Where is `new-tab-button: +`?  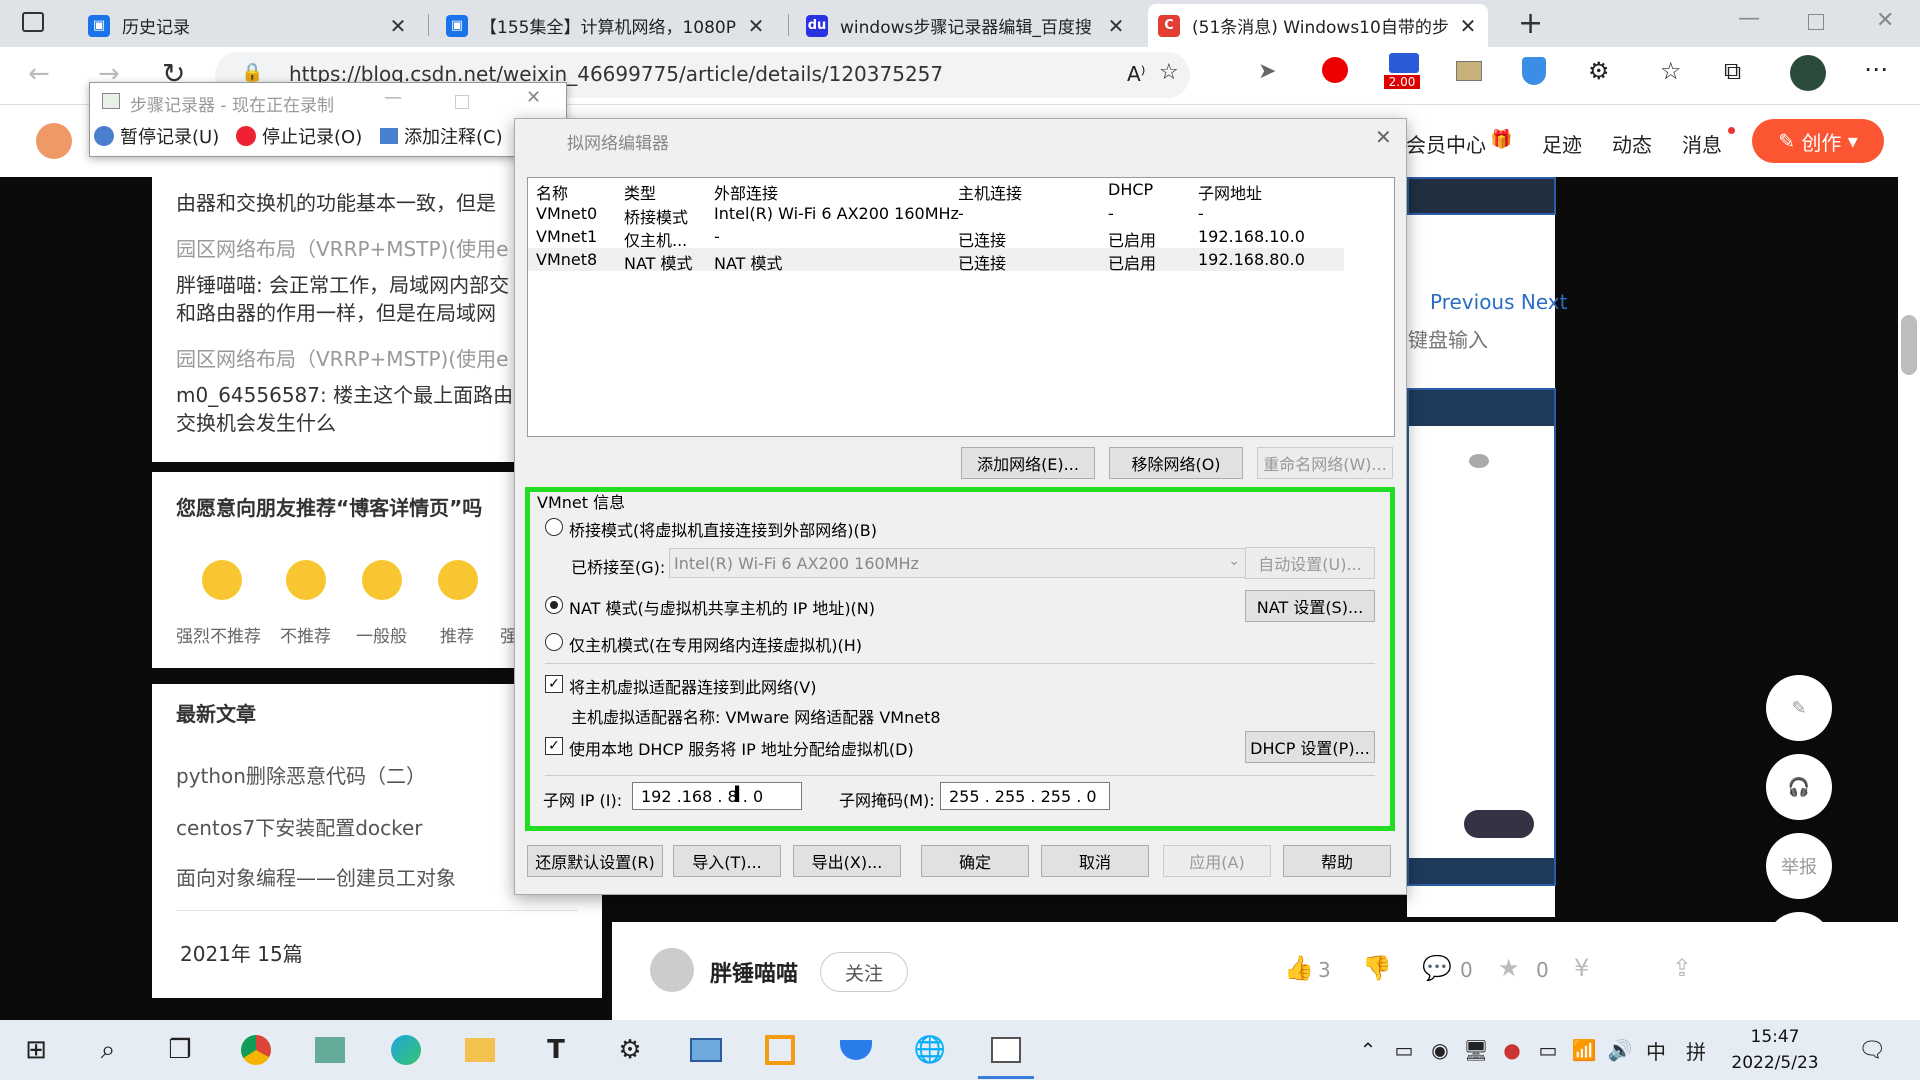 new-tab-button: + is located at coordinates (1530, 23).